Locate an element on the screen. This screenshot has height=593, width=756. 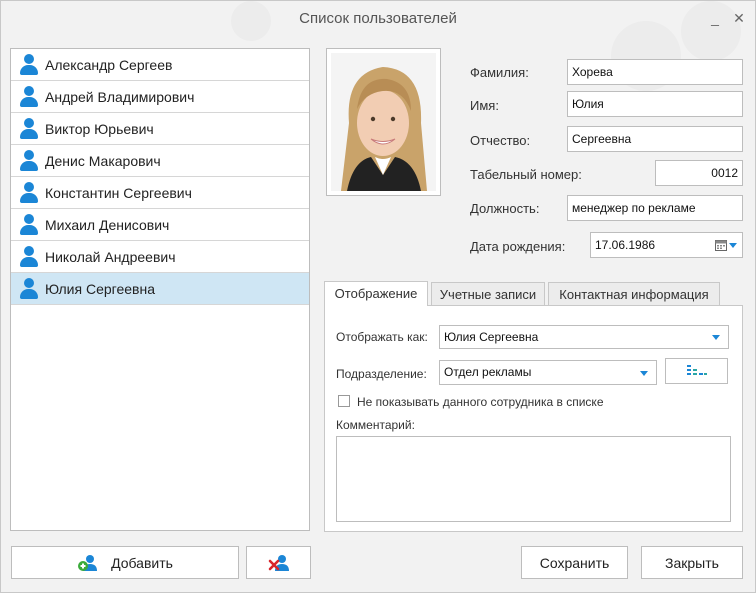
user-name: Виктор Юрьевич is located at coordinates (99, 128).